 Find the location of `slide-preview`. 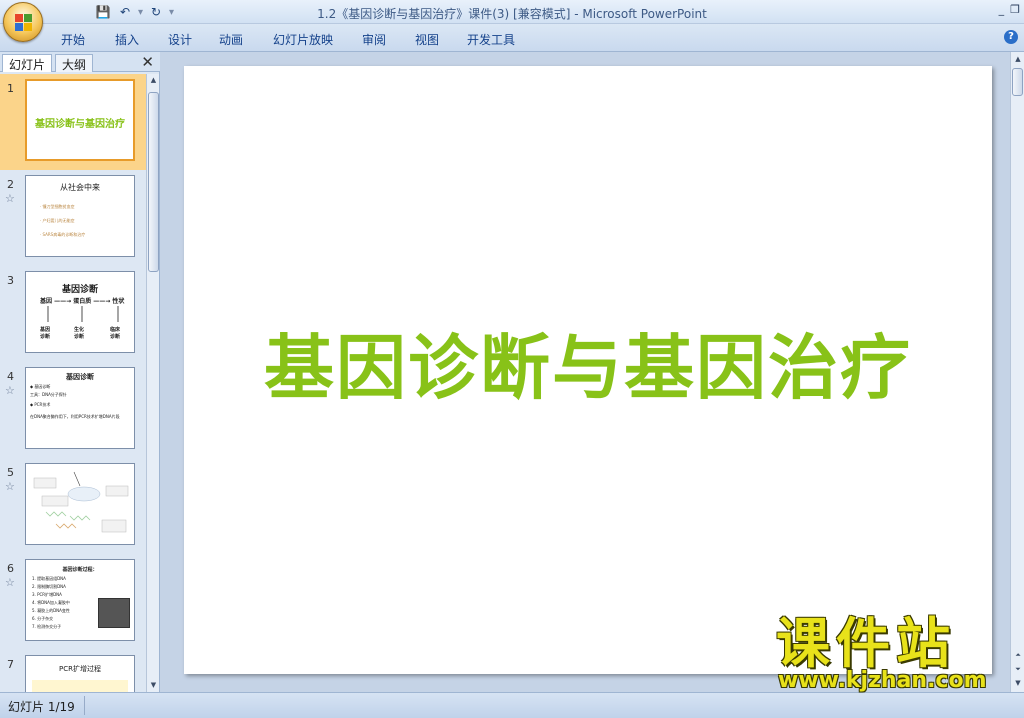

slide-preview is located at coordinates (80, 504).